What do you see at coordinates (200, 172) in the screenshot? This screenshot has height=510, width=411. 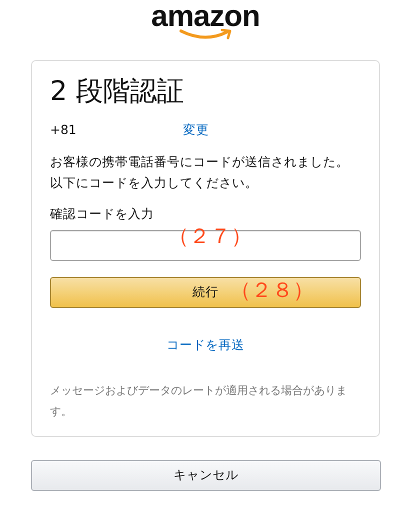 I see `message-text: お客様の携帯電話番号にコードが送信されました。以下にコードを入力してください。` at bounding box center [200, 172].